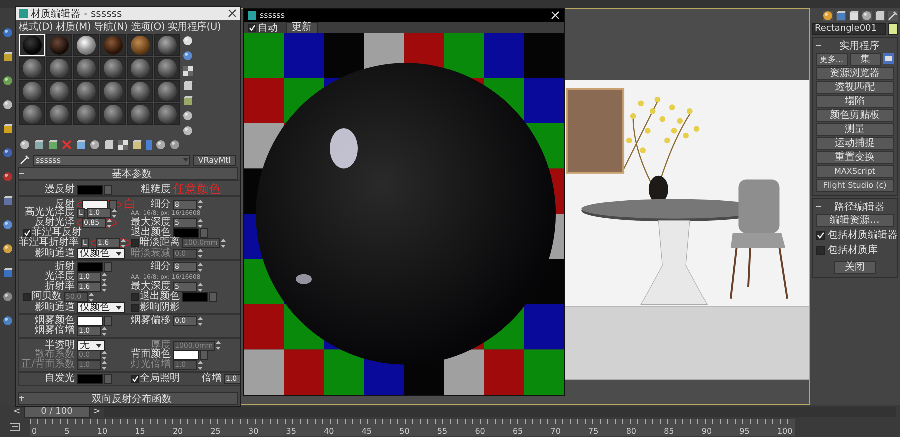 The width and height of the screenshot is (900, 437). Describe the element at coordinates (17, 412) in the screenshot. I see `previous-frame-button: <` at that location.